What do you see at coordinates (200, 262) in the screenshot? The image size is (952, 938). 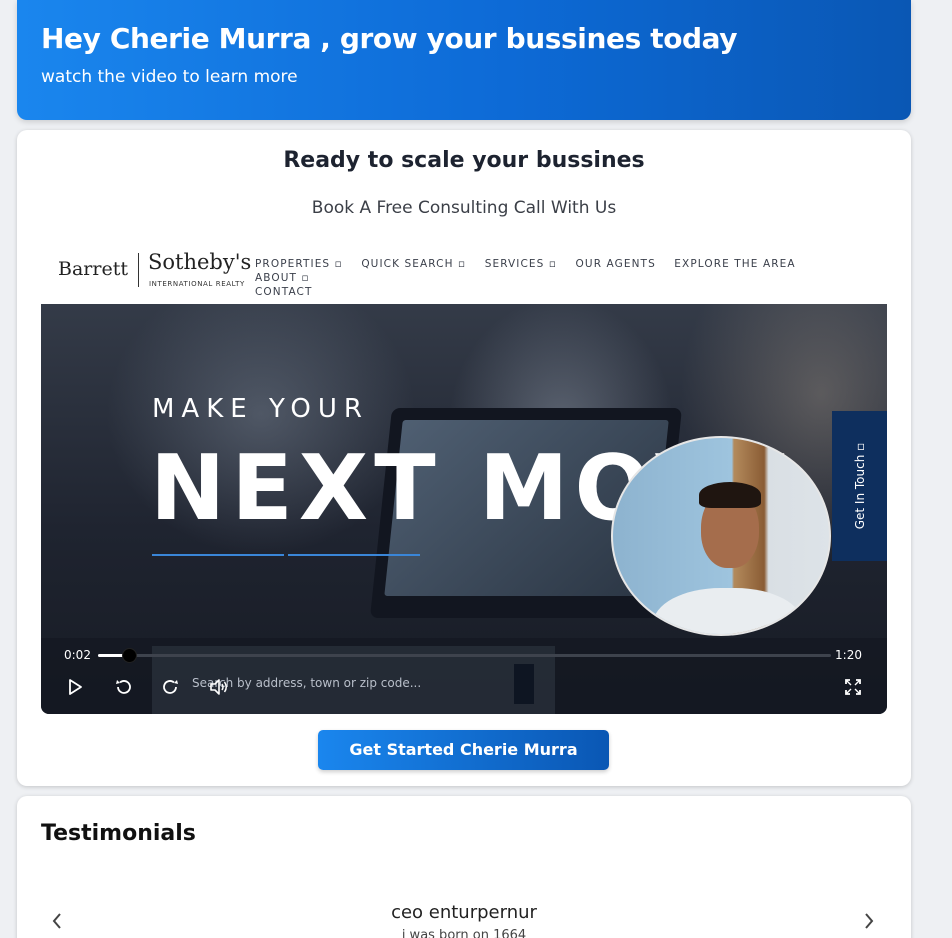 I see `logo-sothebys: Sotheby's` at bounding box center [200, 262].